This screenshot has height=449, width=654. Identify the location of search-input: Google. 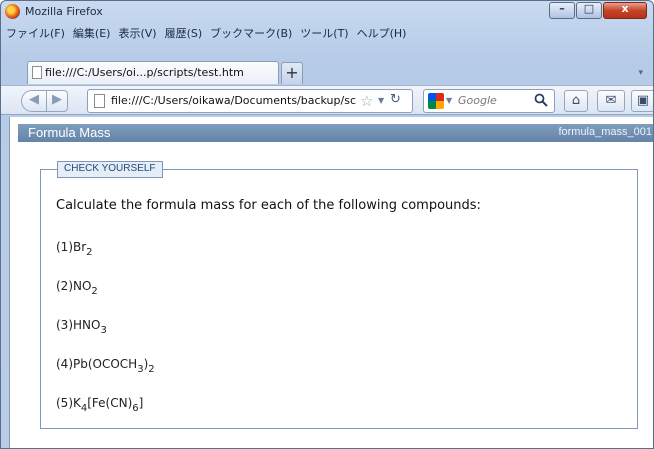
(477, 100).